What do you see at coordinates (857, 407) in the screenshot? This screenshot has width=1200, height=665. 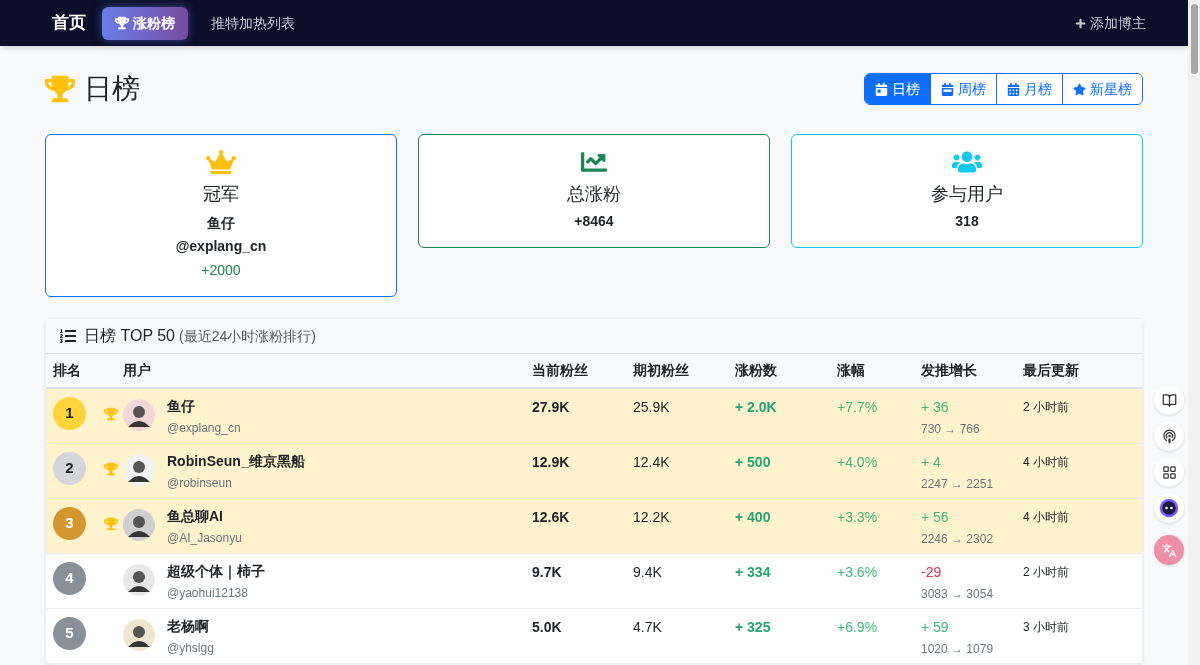 I see `table-cell-text: +7.7%` at bounding box center [857, 407].